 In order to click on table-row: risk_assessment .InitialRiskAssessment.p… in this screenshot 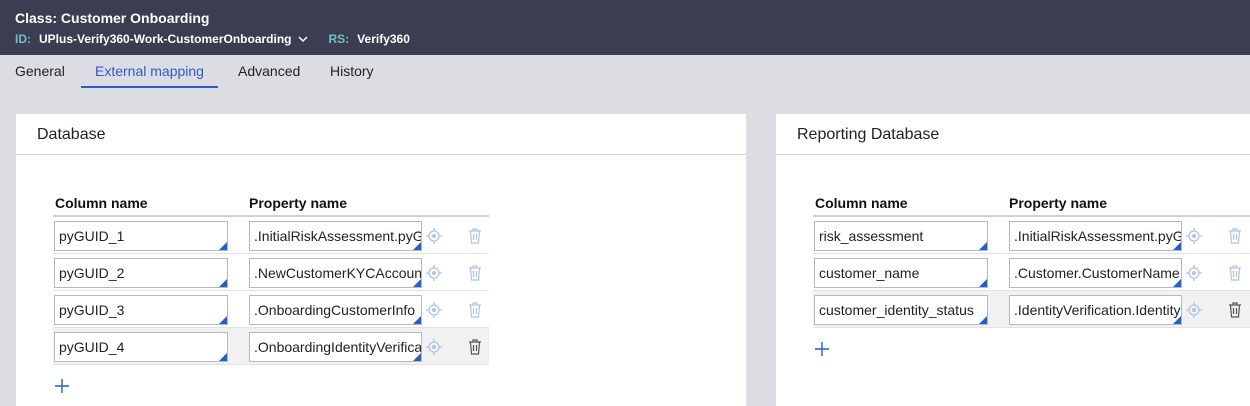, I will do `click(1031, 235)`.